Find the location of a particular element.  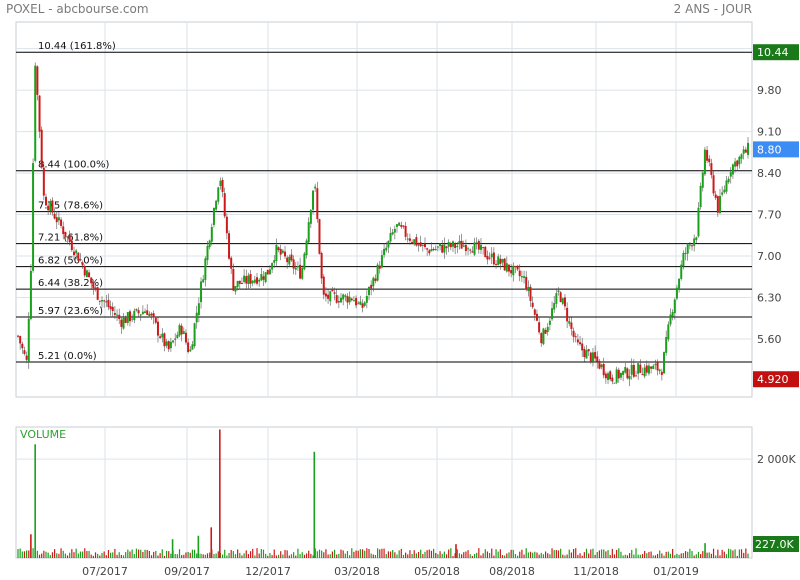

fib-level-label: 10.44 (161.8%) is located at coordinates (77, 46).